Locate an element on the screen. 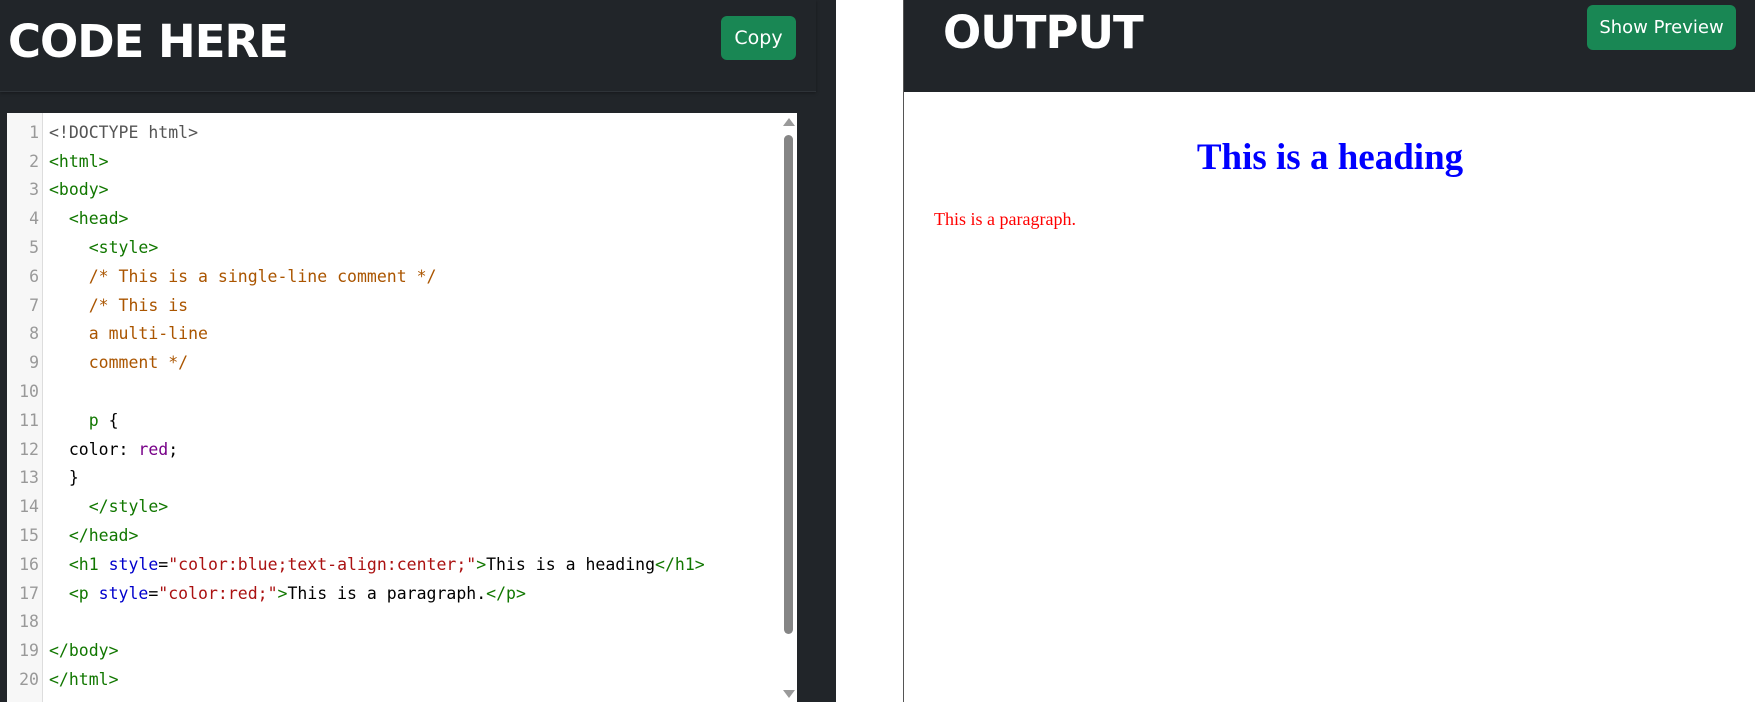 The width and height of the screenshot is (1755, 702). code-text: color: red; is located at coordinates (108, 449).